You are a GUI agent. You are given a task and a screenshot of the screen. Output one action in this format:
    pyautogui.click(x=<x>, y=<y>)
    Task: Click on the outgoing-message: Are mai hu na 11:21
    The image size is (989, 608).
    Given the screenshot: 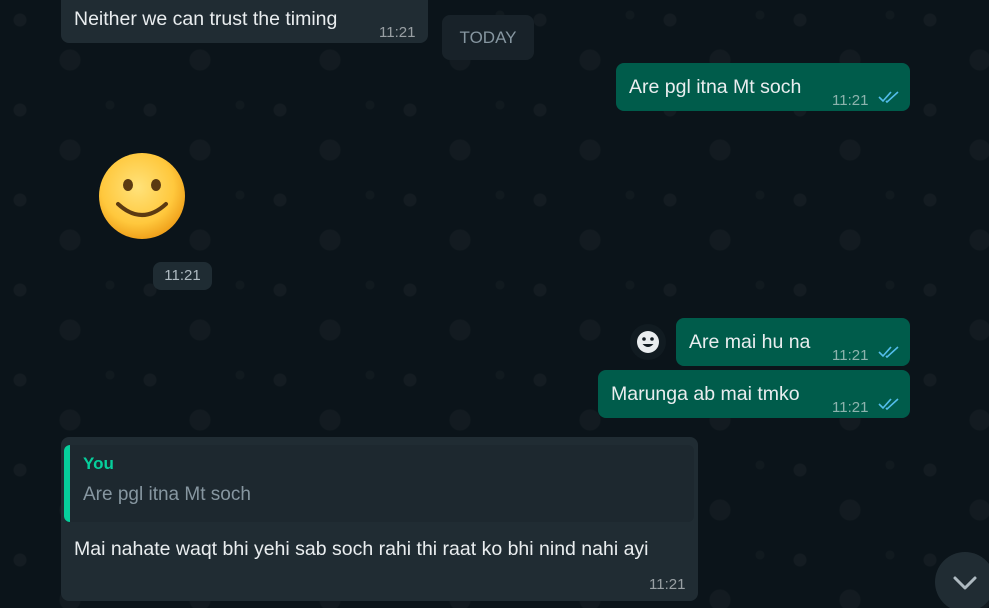 What is the action you would take?
    pyautogui.click(x=793, y=342)
    